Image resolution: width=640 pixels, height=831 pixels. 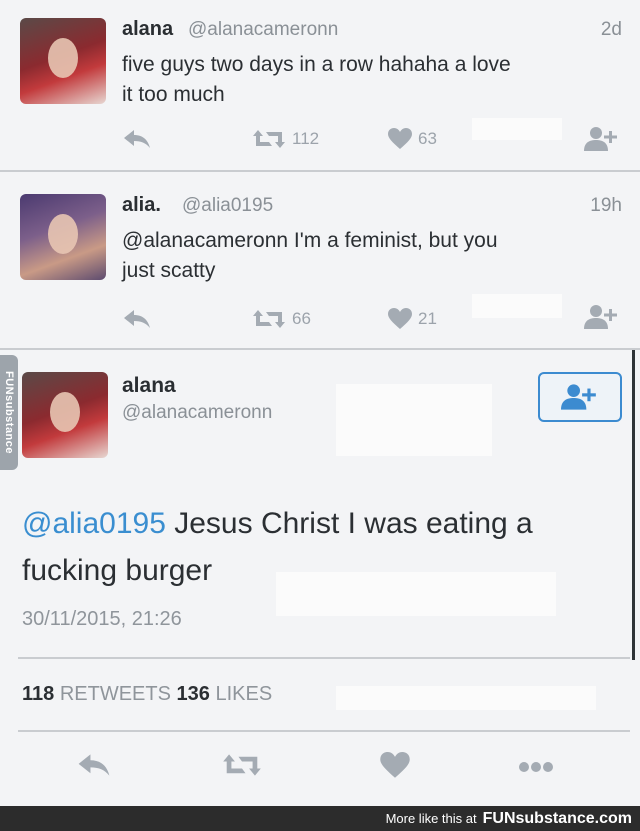 I want to click on retweet-button: 66, so click(x=281, y=319).